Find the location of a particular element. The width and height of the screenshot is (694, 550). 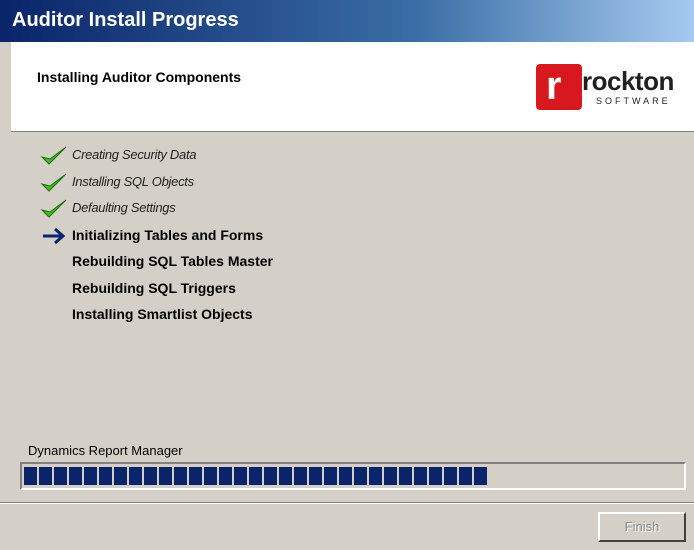

step-item: Rebuilding SQL Tables Master is located at coordinates (240, 262).